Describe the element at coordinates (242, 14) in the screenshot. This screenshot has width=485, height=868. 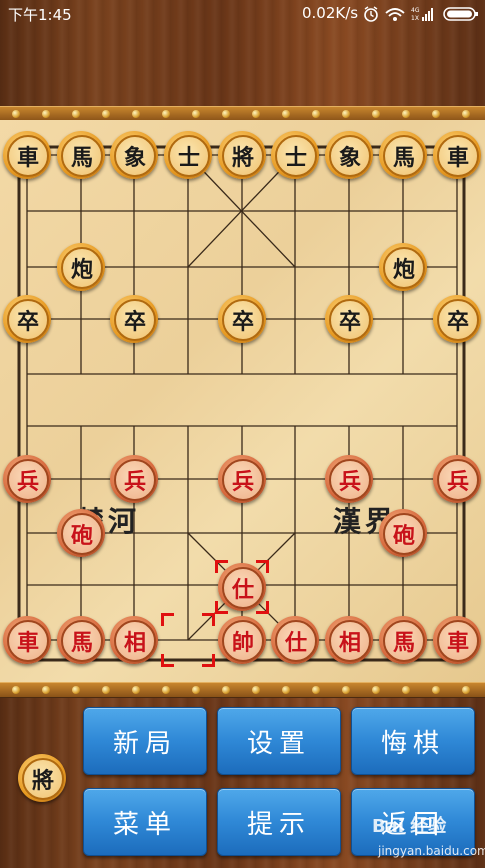
I see `status-bar: 下午1:45 0.02K/s 4G 1X` at that location.